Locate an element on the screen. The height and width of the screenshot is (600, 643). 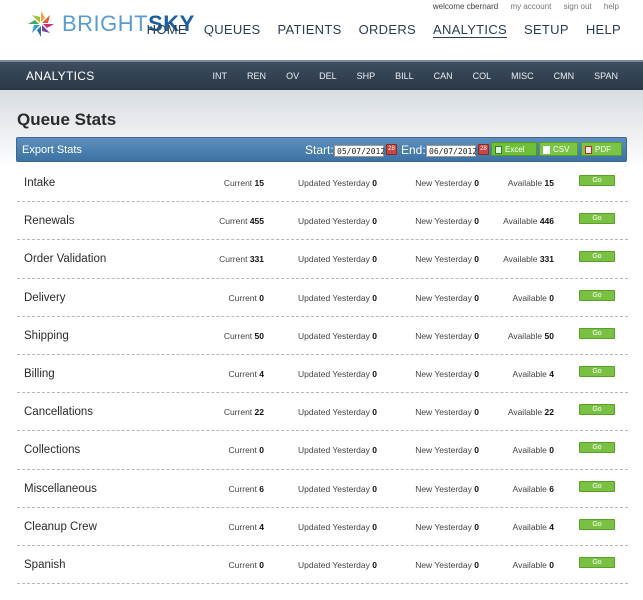
queue-name: Spanish is located at coordinates (45, 564).